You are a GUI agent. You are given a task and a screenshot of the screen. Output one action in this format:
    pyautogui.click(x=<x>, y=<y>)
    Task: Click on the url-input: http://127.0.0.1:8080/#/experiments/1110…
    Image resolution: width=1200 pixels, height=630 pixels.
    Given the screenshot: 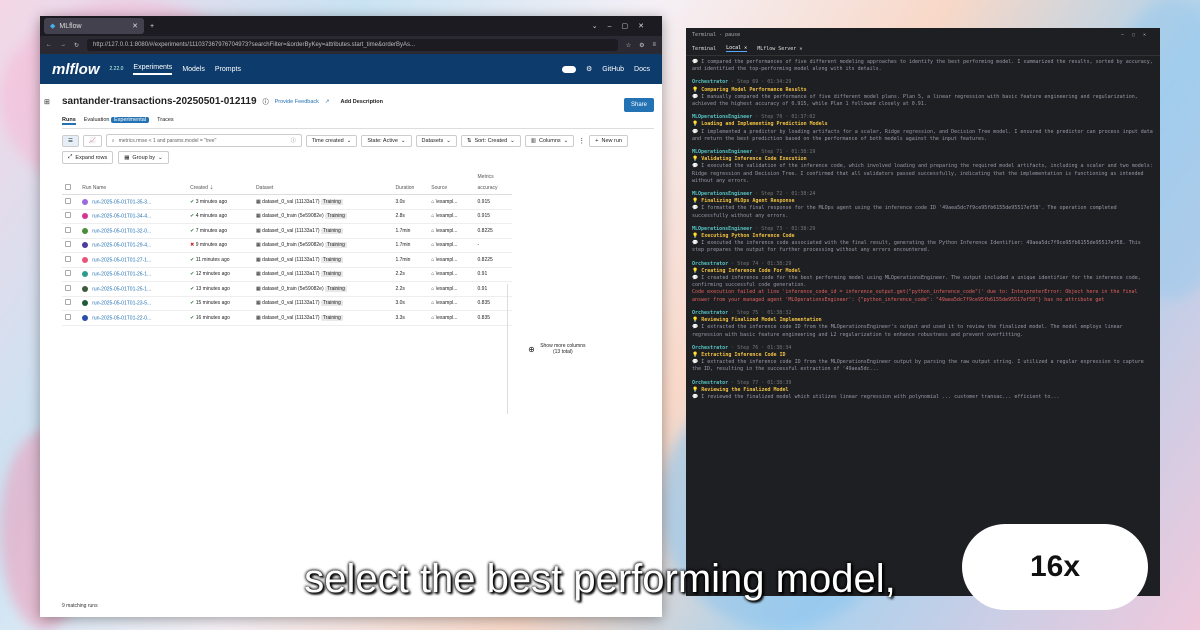 What is the action you would take?
    pyautogui.click(x=352, y=45)
    